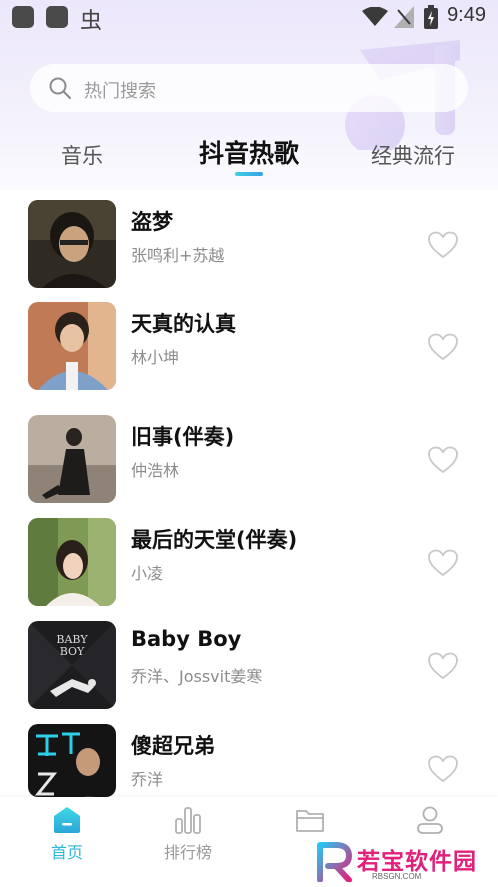 The height and width of the screenshot is (887, 498). I want to click on wifi-icon, so click(375, 16).